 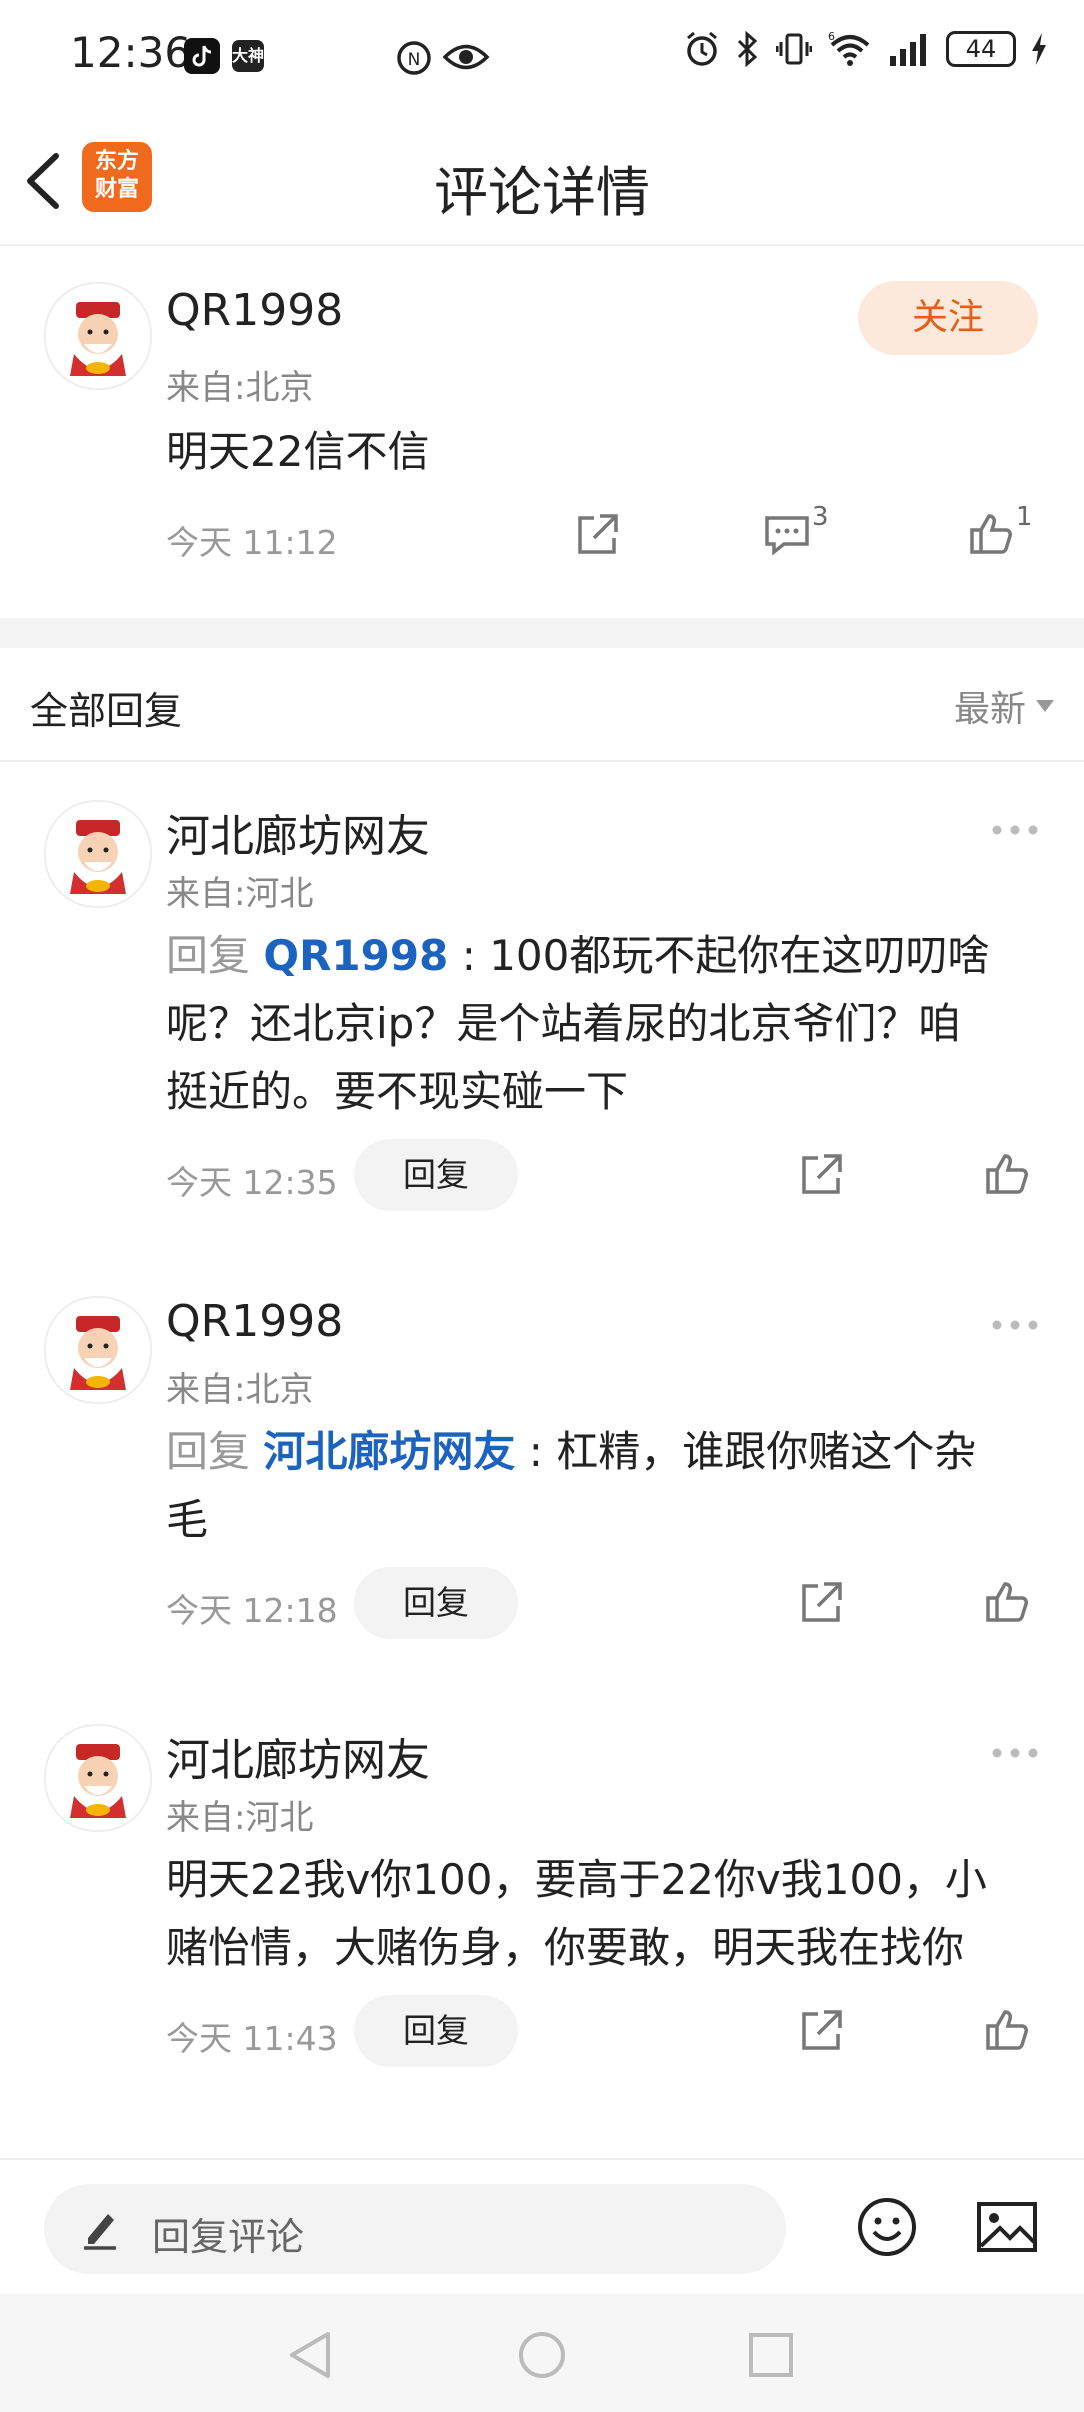 What do you see at coordinates (298, 451) in the screenshot?
I see `post-content: 明天22信不信` at bounding box center [298, 451].